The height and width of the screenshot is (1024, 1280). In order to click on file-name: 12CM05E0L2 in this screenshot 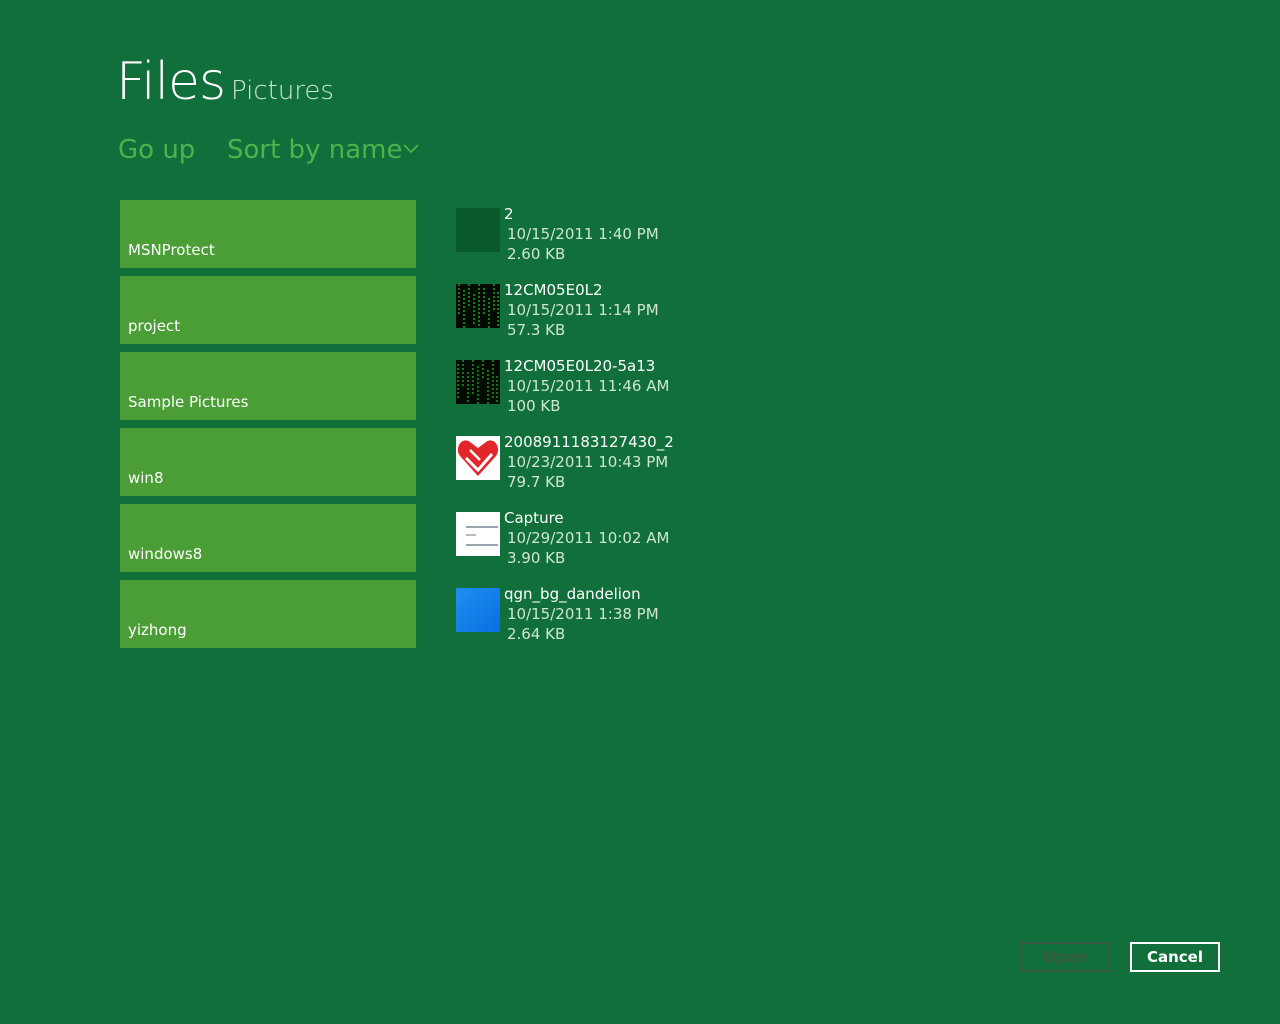, I will do `click(553, 290)`.